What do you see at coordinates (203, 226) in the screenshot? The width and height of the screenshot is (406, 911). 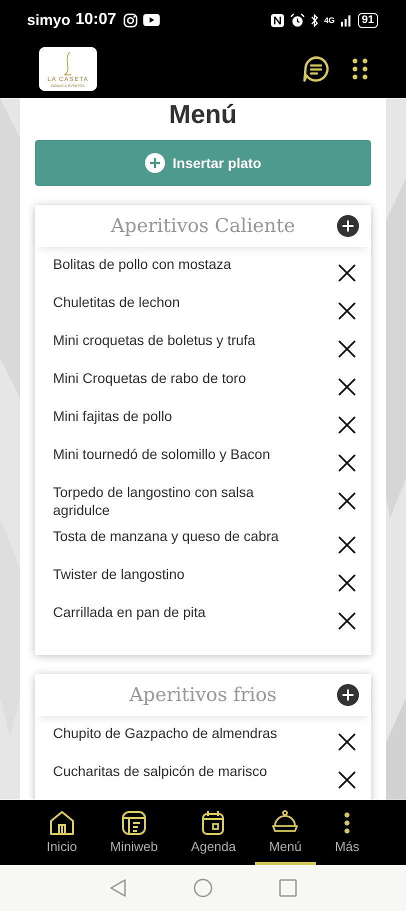 I see `section-title: Aperitivos Caliente` at bounding box center [203, 226].